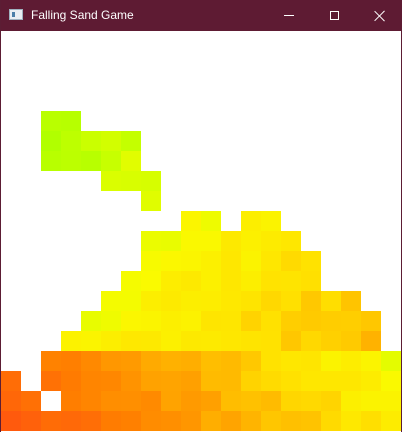 The height and width of the screenshot is (432, 402). What do you see at coordinates (289, 15) in the screenshot?
I see `minimize-button` at bounding box center [289, 15].